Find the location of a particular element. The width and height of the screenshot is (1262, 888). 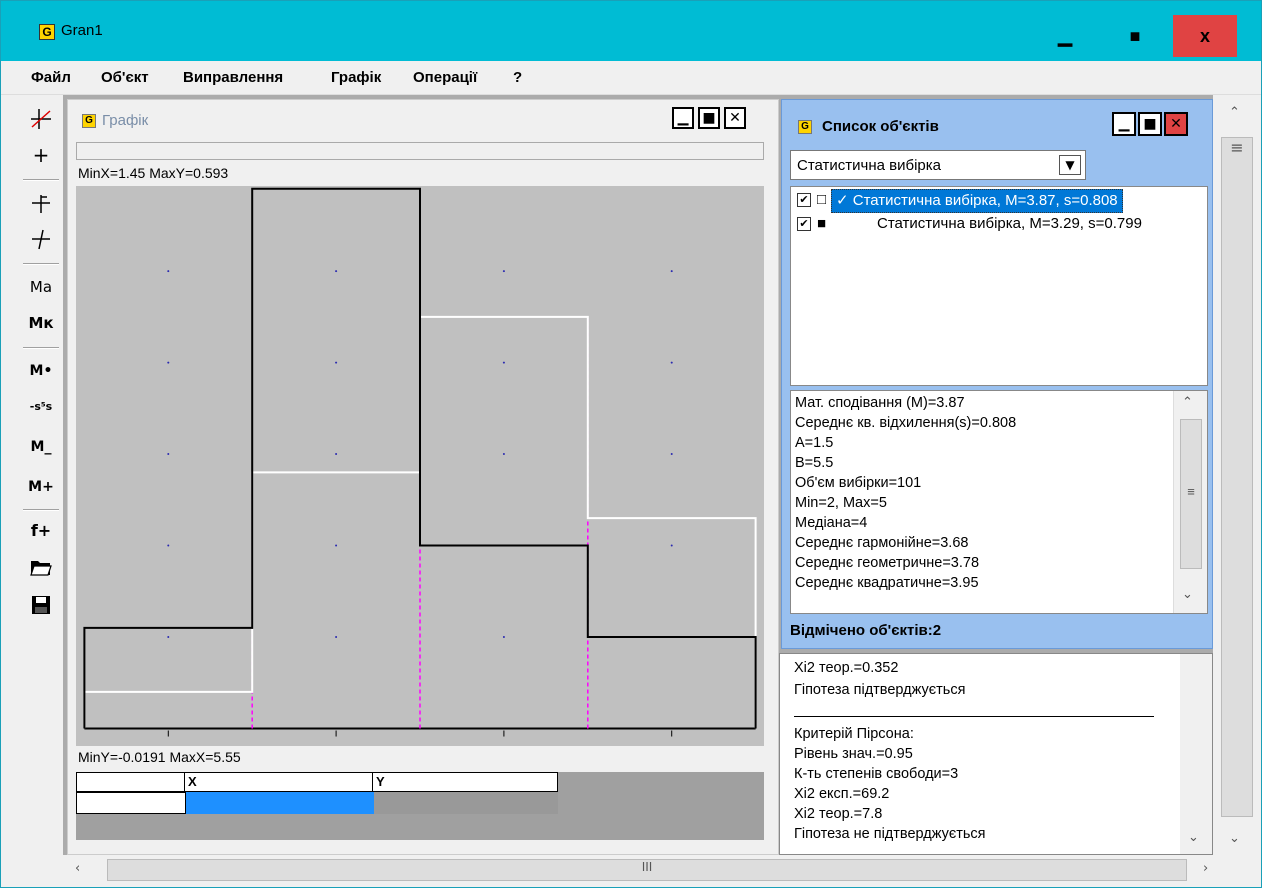

s-sample-icon: -s⁵s is located at coordinates (41, 407).